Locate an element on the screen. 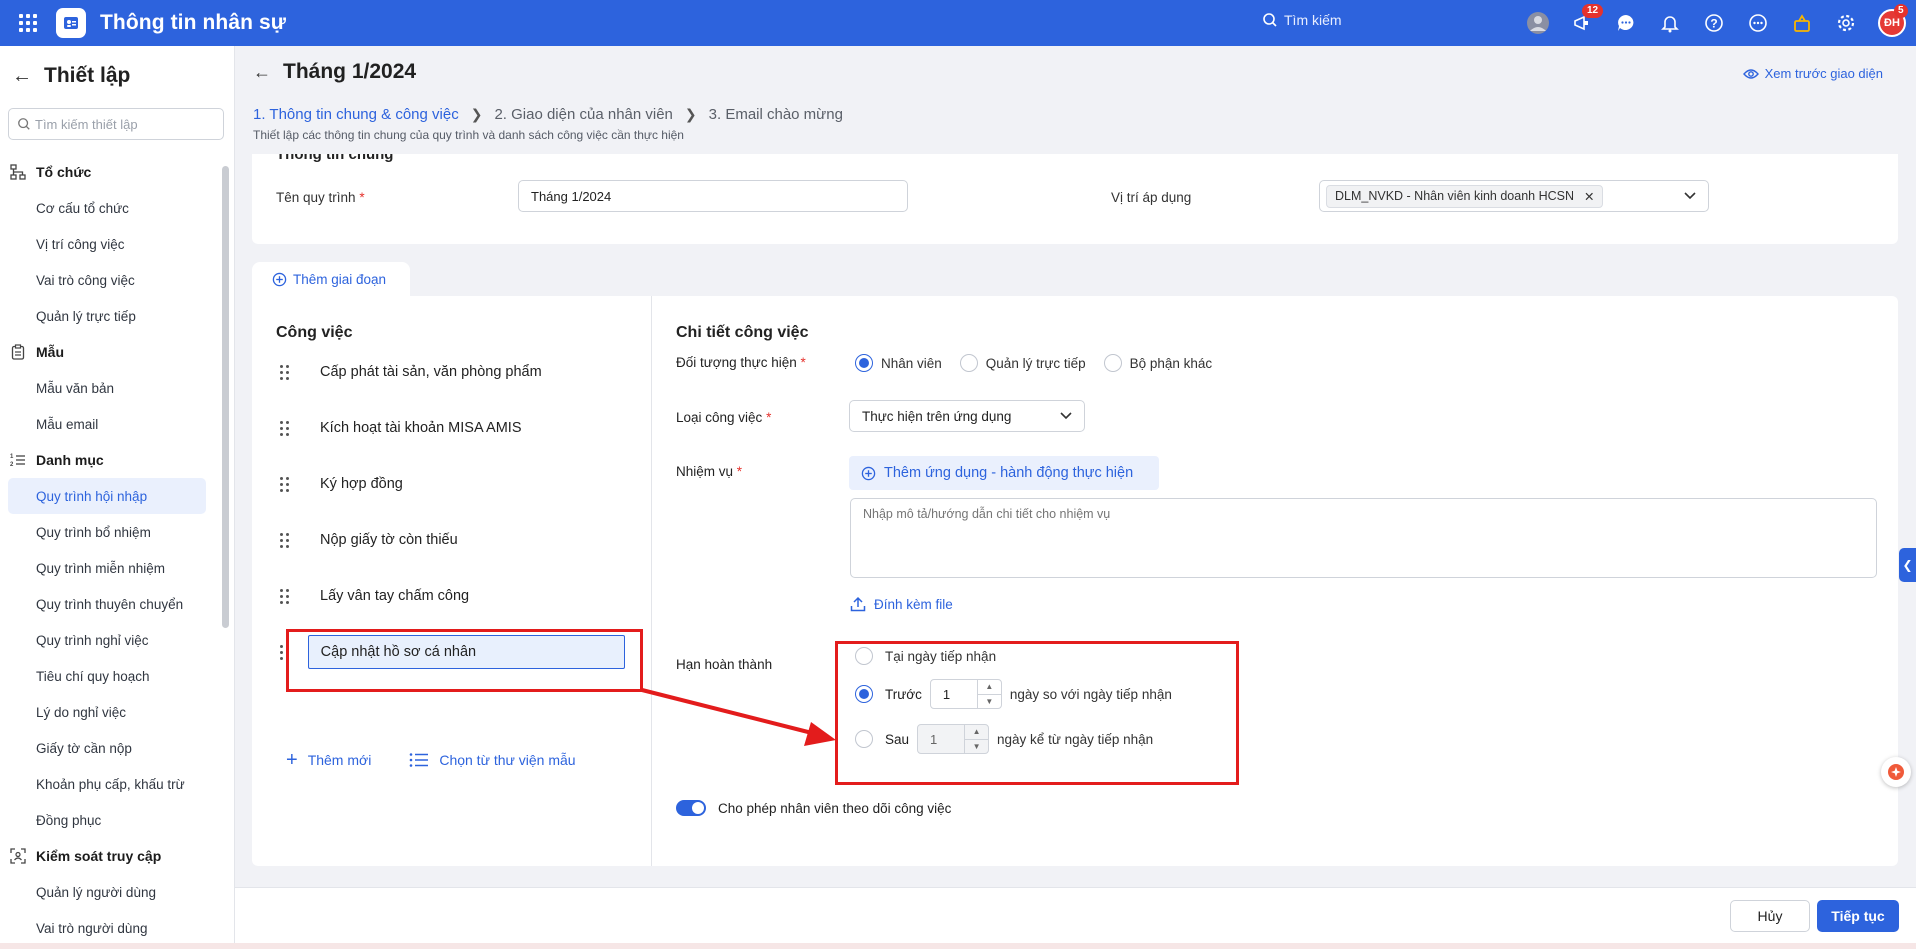  continue-button: Tiếp tục is located at coordinates (1858, 916).